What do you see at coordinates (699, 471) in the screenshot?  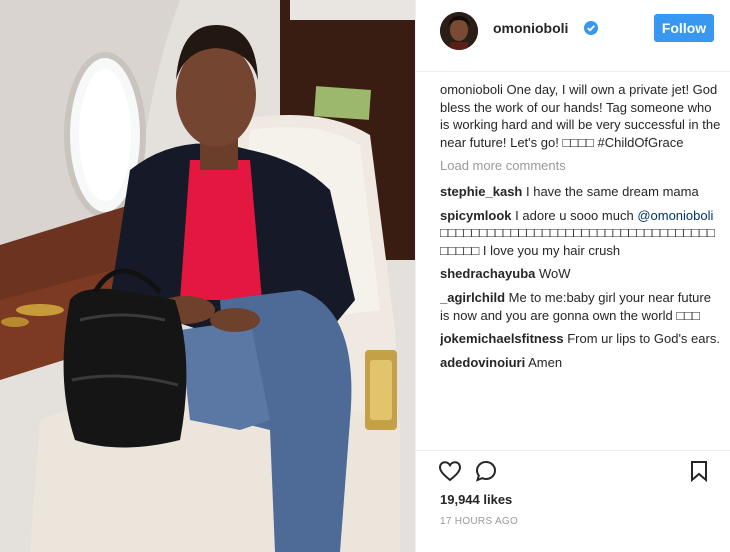 I see `bookmark-icon` at bounding box center [699, 471].